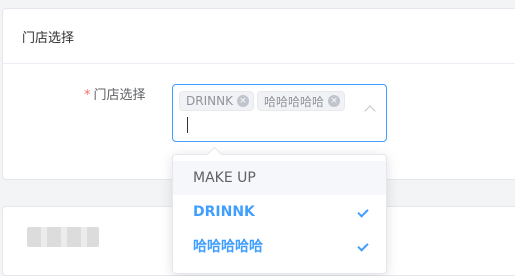  Describe the element at coordinates (48, 38) in the screenshot. I see `card-title: 门店选择` at that location.